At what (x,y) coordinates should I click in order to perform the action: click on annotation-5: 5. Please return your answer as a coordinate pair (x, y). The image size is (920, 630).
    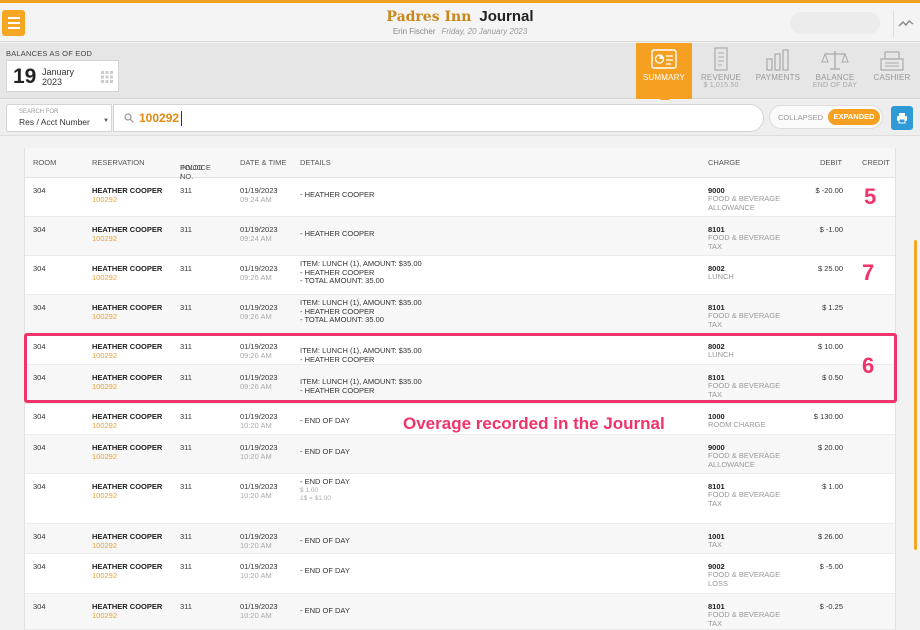
    Looking at the image, I should click on (870, 196).